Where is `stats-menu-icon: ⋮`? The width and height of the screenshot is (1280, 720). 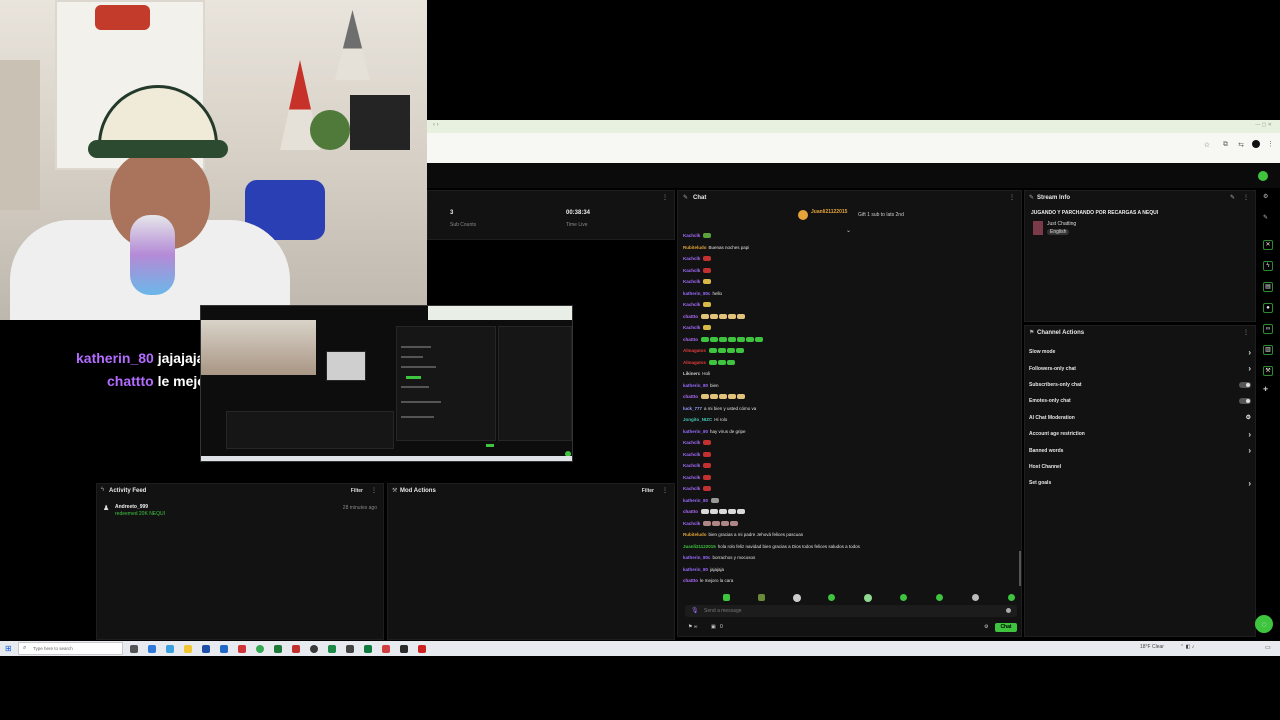
stats-menu-icon: ⋮ is located at coordinates (665, 197).